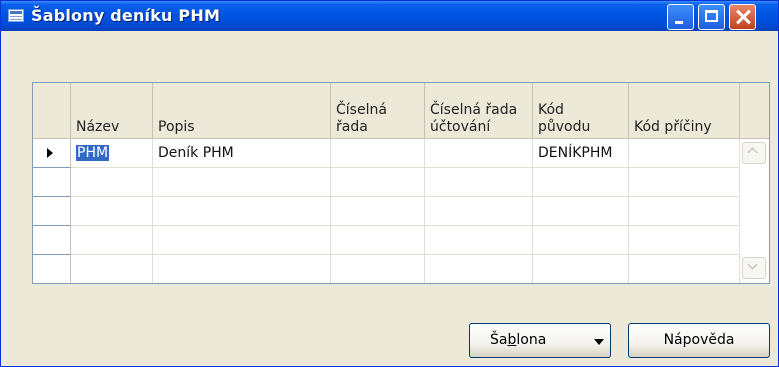  What do you see at coordinates (389, 16) in the screenshot?
I see `title-bar: Šablony deníku PHM` at bounding box center [389, 16].